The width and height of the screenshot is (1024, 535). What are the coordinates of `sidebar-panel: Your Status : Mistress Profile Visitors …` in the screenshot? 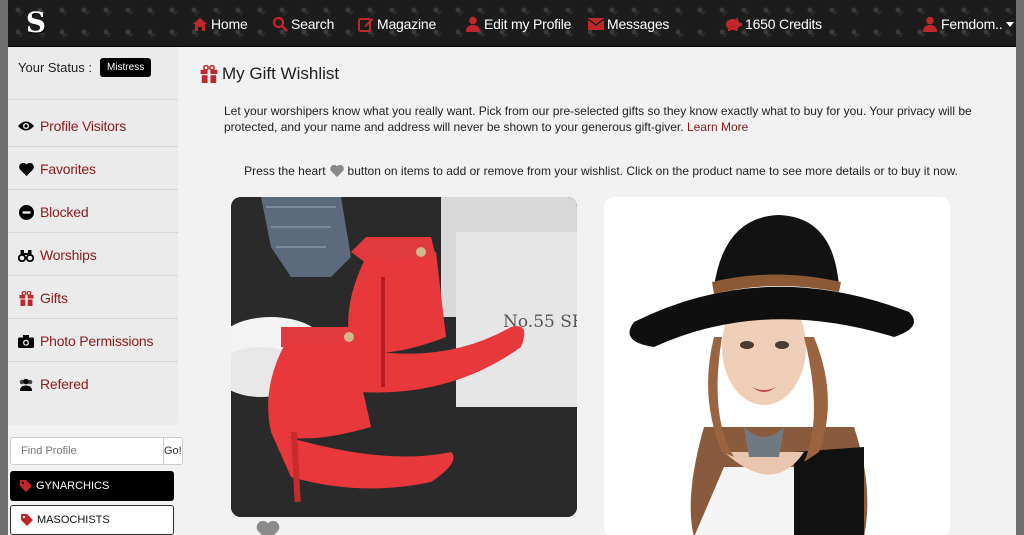 It's located at (93, 236).